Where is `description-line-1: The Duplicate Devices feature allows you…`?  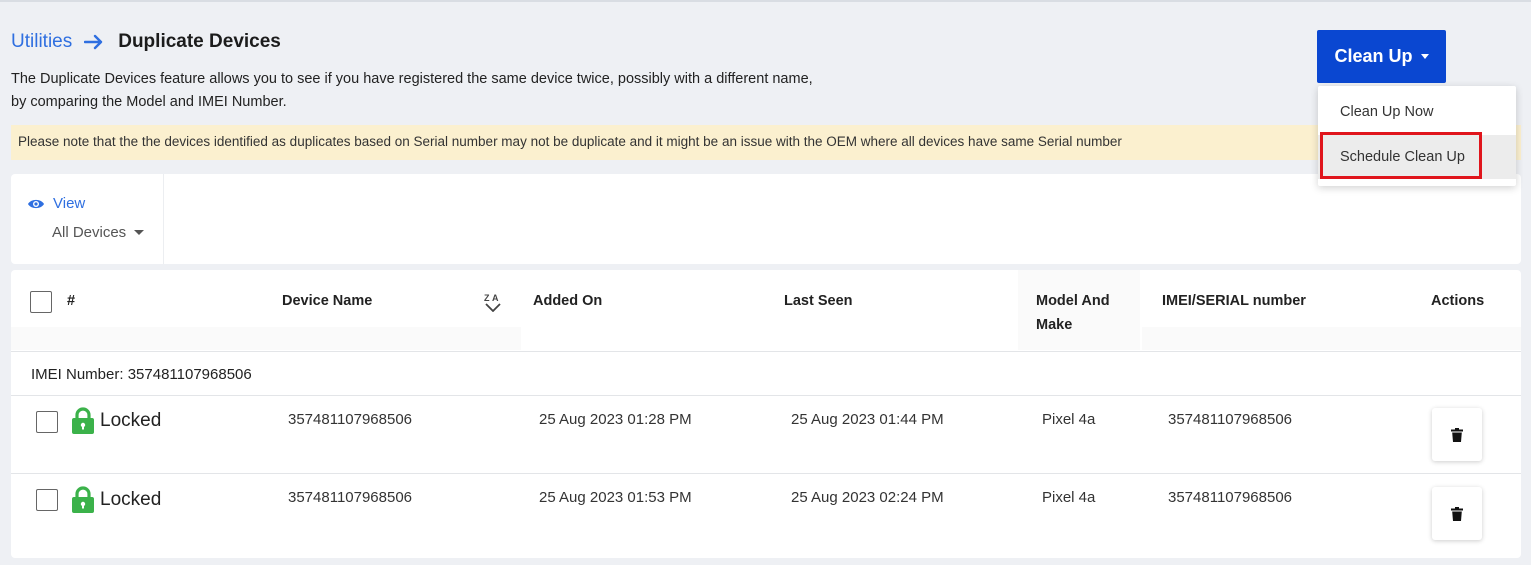 description-line-1: The Duplicate Devices feature allows you… is located at coordinates (412, 79).